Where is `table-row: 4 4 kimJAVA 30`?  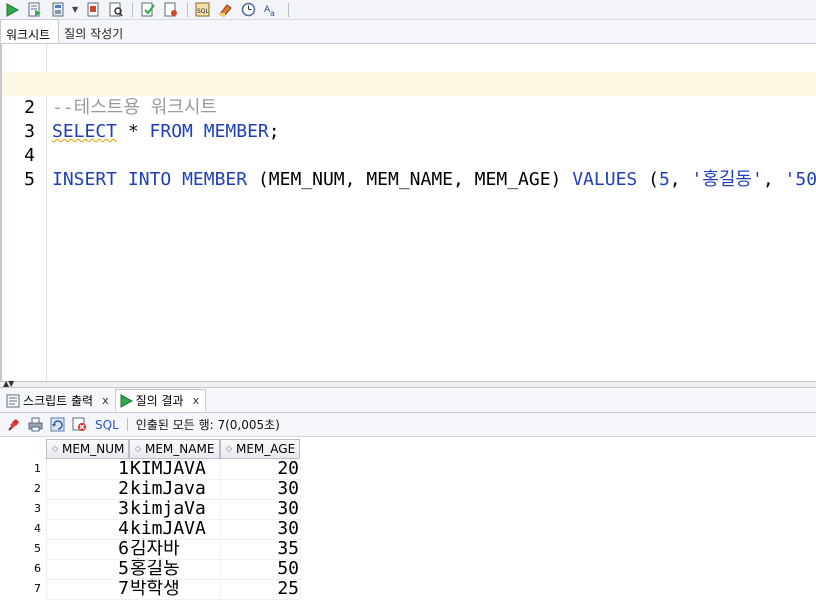 table-row: 4 4 kimJAVA 30 is located at coordinates (150, 529).